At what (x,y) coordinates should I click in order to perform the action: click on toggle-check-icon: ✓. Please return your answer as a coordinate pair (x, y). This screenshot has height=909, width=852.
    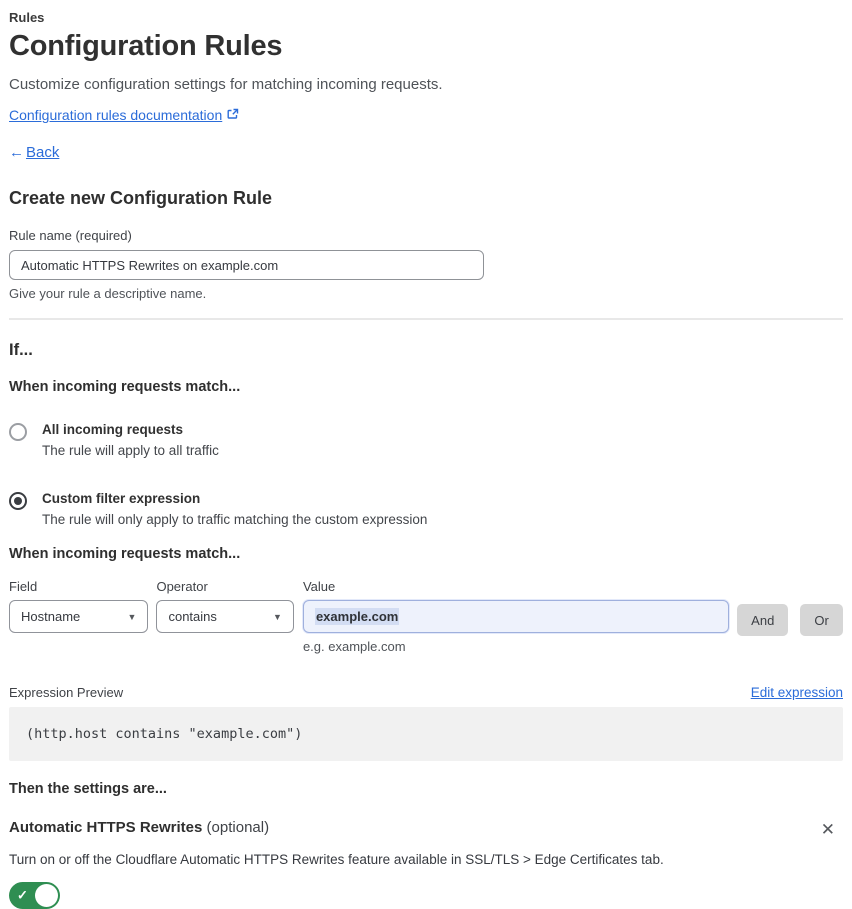
    Looking at the image, I should click on (22, 895).